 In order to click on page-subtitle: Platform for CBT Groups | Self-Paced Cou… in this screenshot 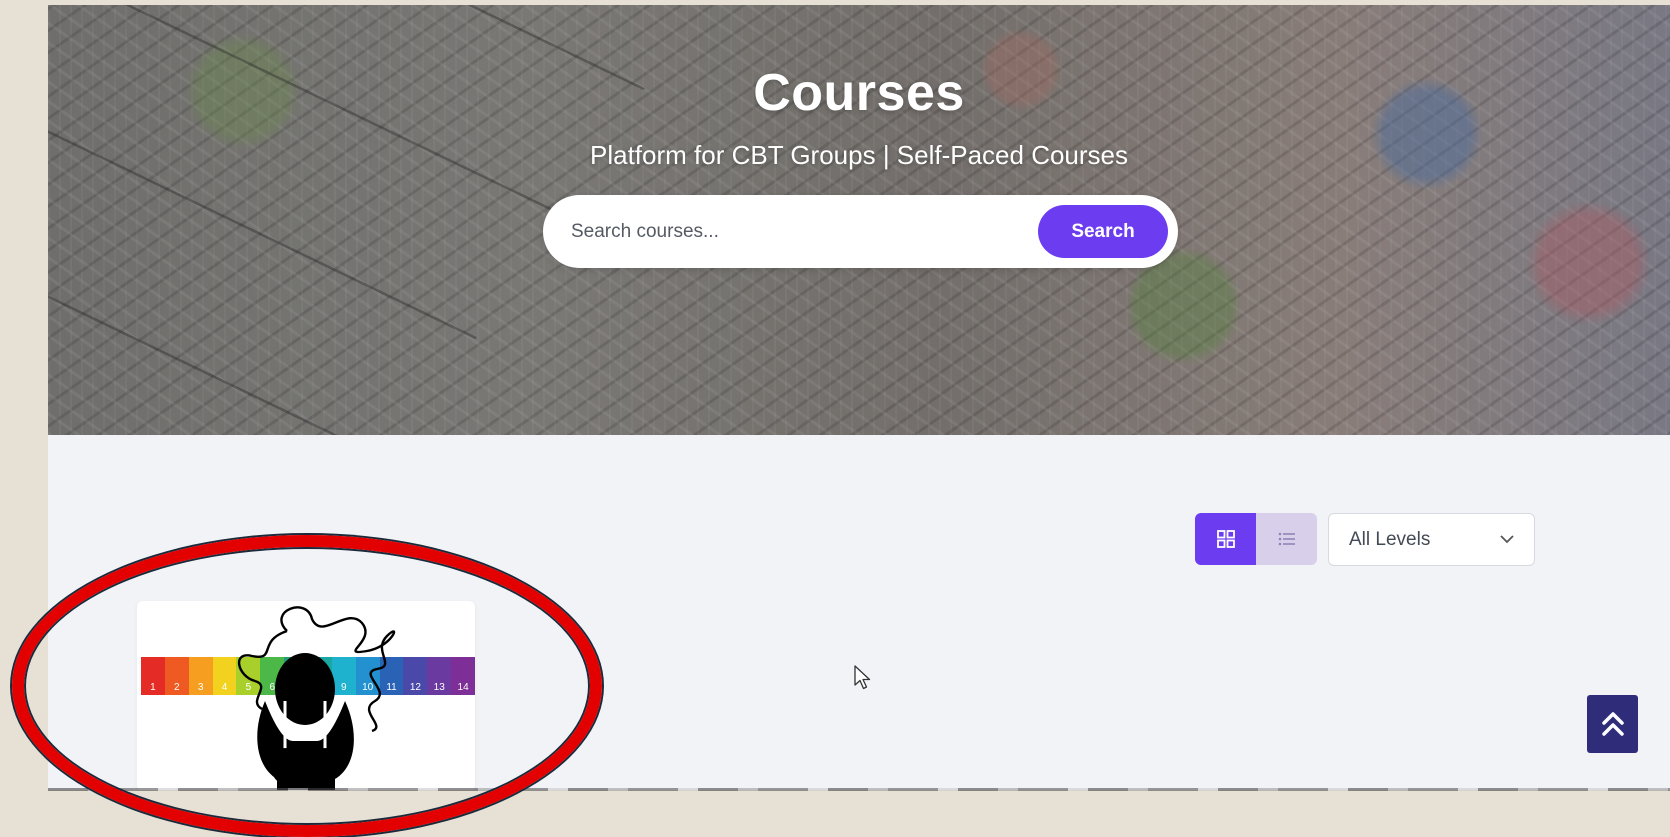, I will do `click(859, 155)`.